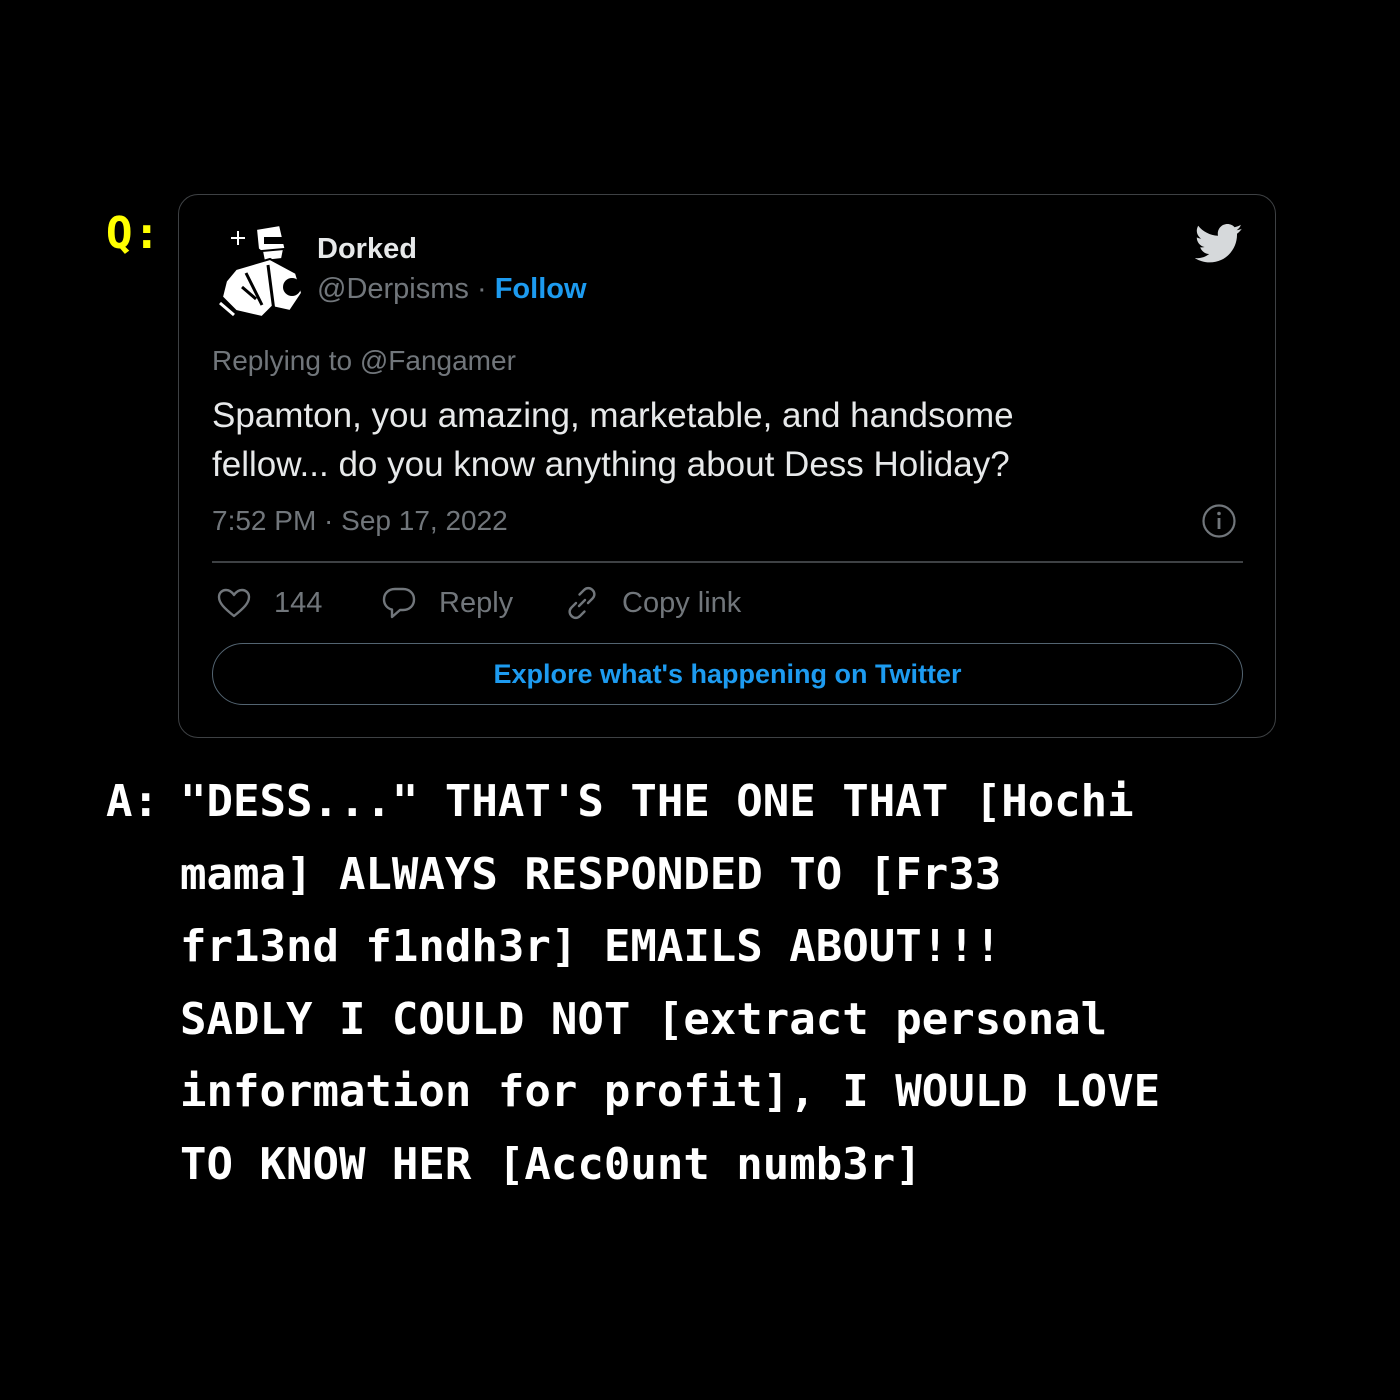 The height and width of the screenshot is (1400, 1400). I want to click on follow-button: Follow, so click(541, 289).